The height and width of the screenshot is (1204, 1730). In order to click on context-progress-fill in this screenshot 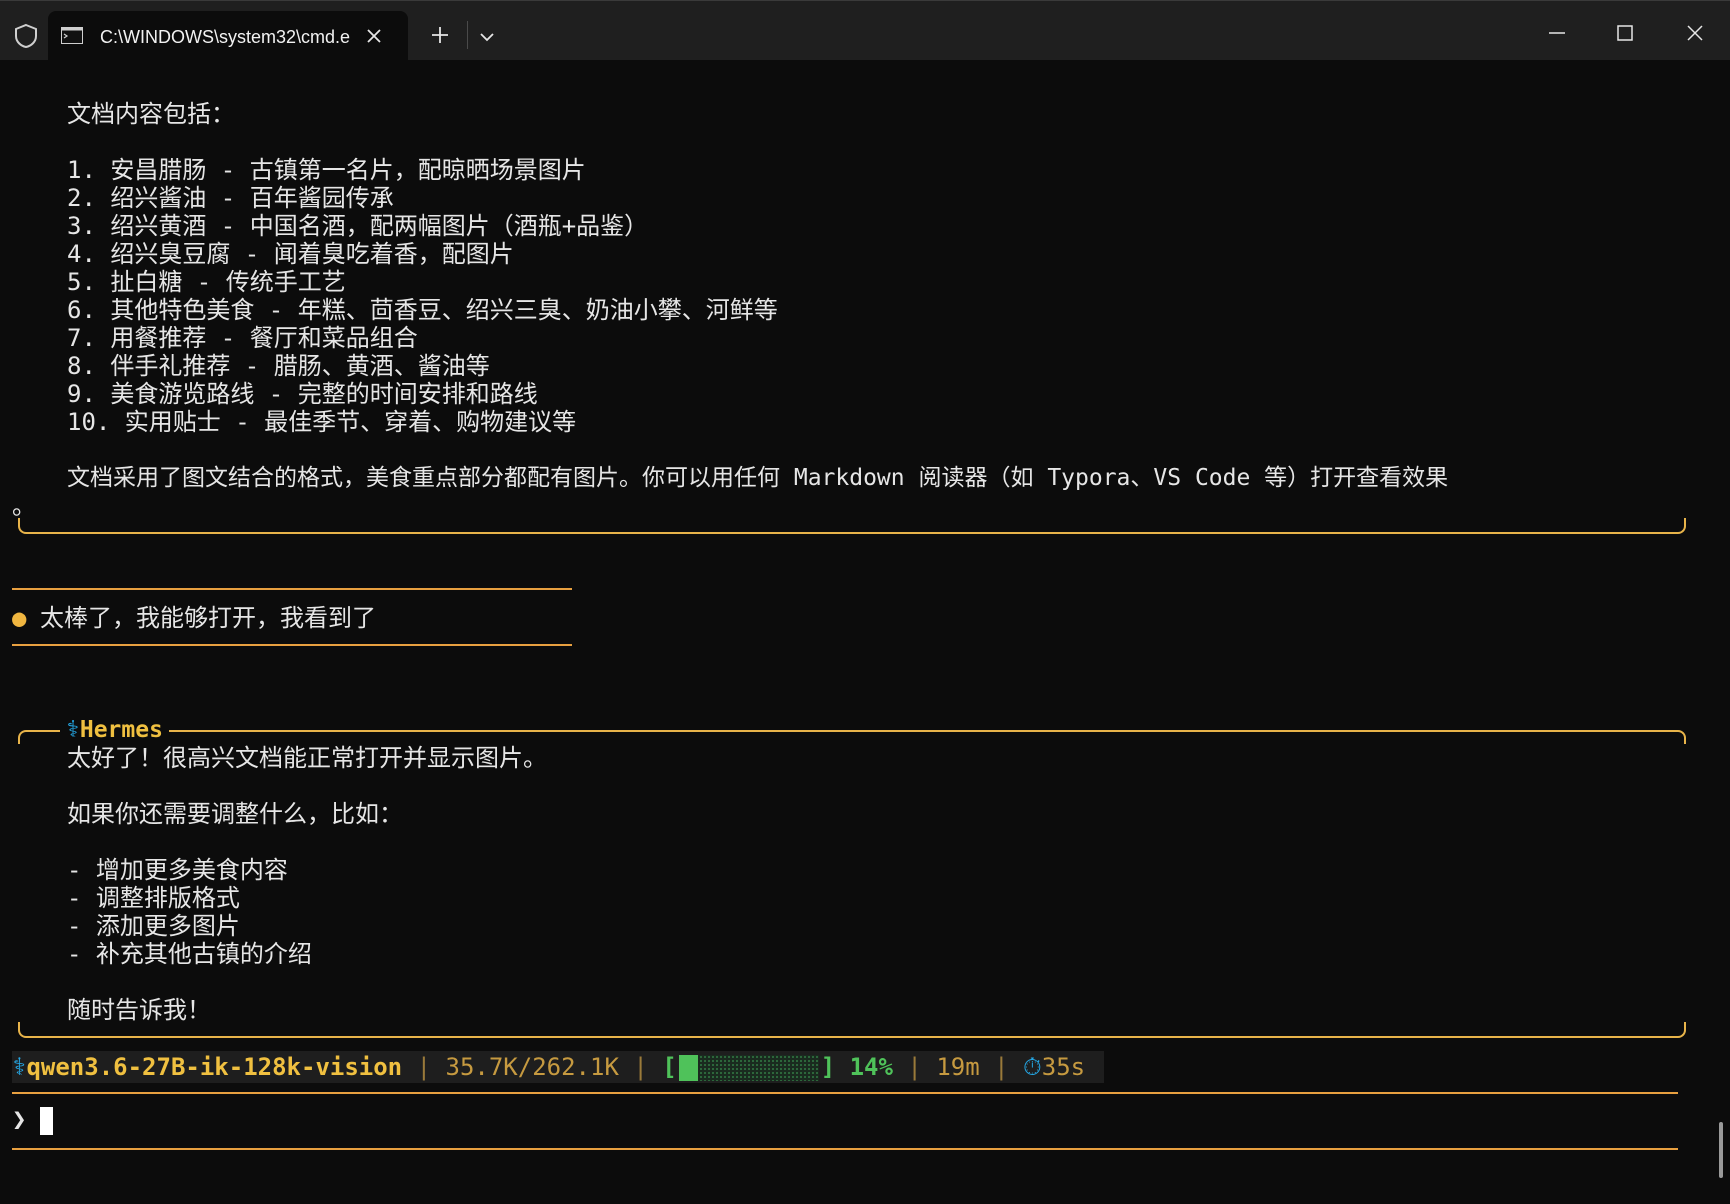, I will do `click(688, 1068)`.